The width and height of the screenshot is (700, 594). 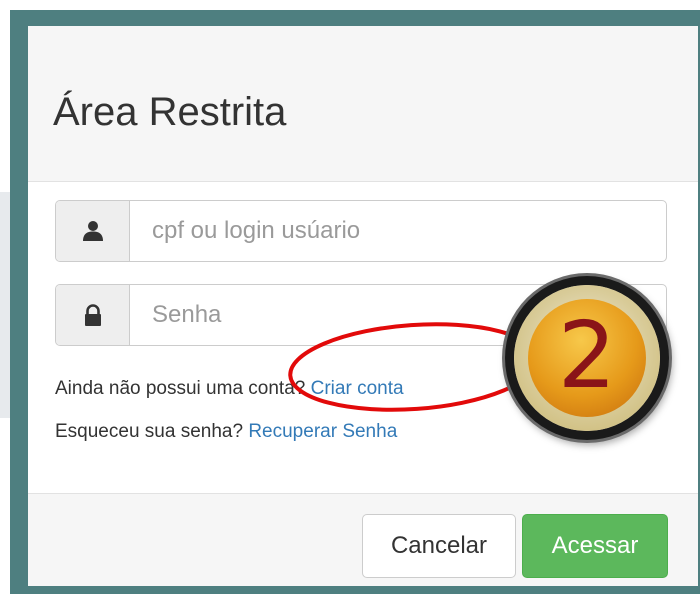 What do you see at coordinates (170, 112) in the screenshot?
I see `modal-title: Área Restrita` at bounding box center [170, 112].